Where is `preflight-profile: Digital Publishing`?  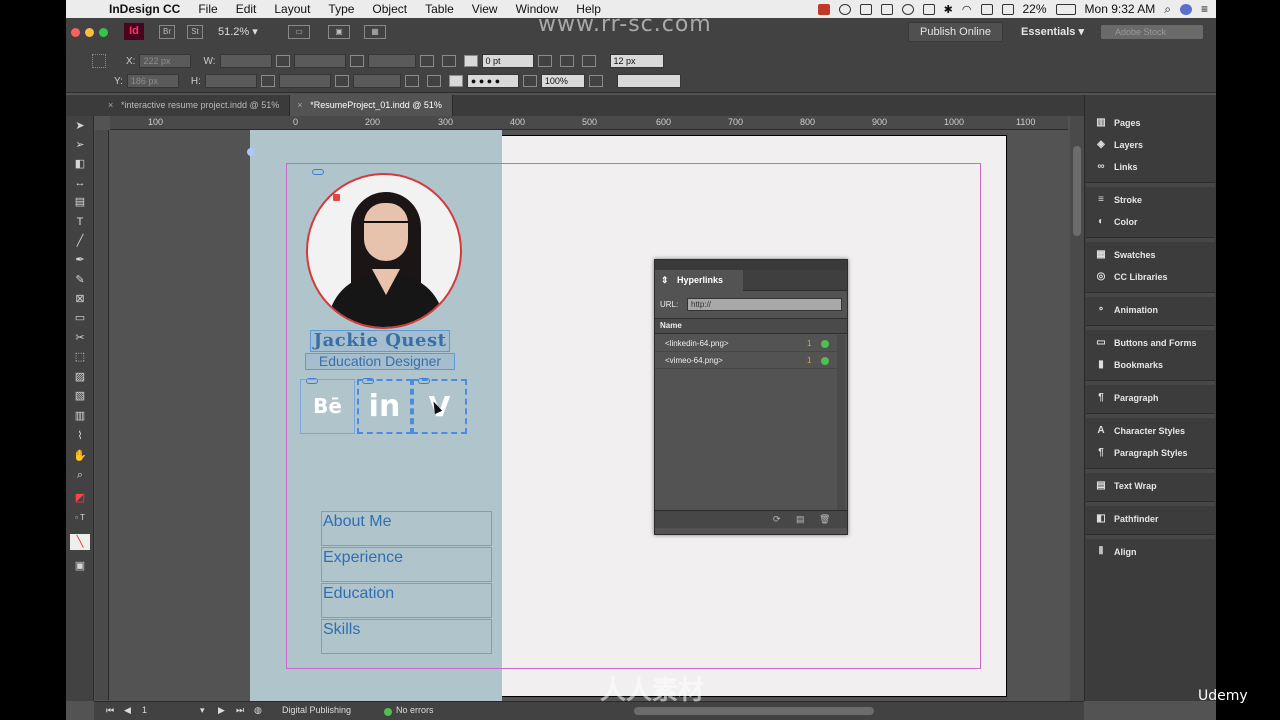 preflight-profile: Digital Publishing is located at coordinates (316, 710).